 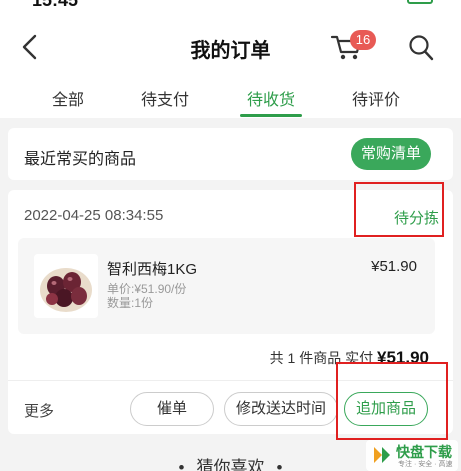 What do you see at coordinates (363, 40) in the screenshot?
I see `cart-count-badge: 16` at bounding box center [363, 40].